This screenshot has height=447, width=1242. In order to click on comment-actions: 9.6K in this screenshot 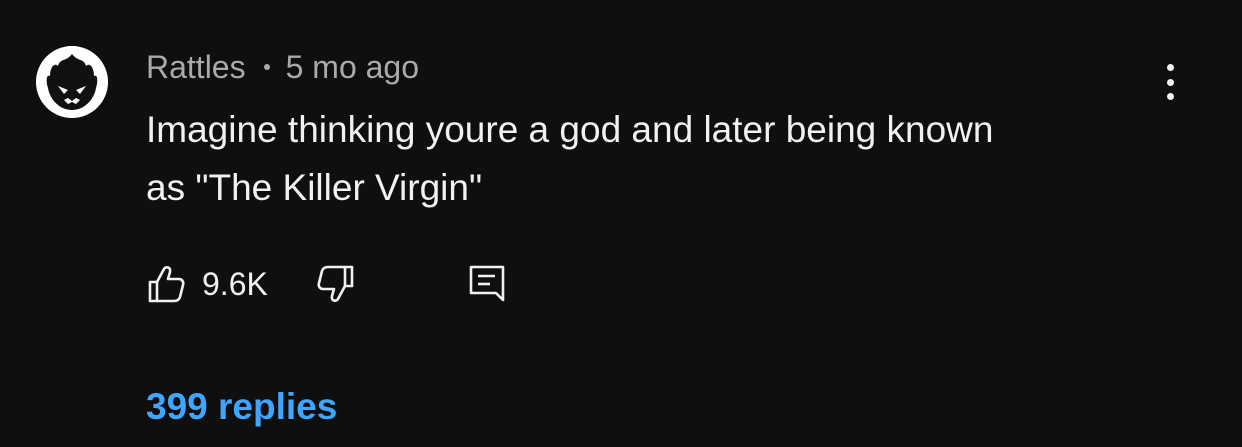, I will do `click(346, 284)`.